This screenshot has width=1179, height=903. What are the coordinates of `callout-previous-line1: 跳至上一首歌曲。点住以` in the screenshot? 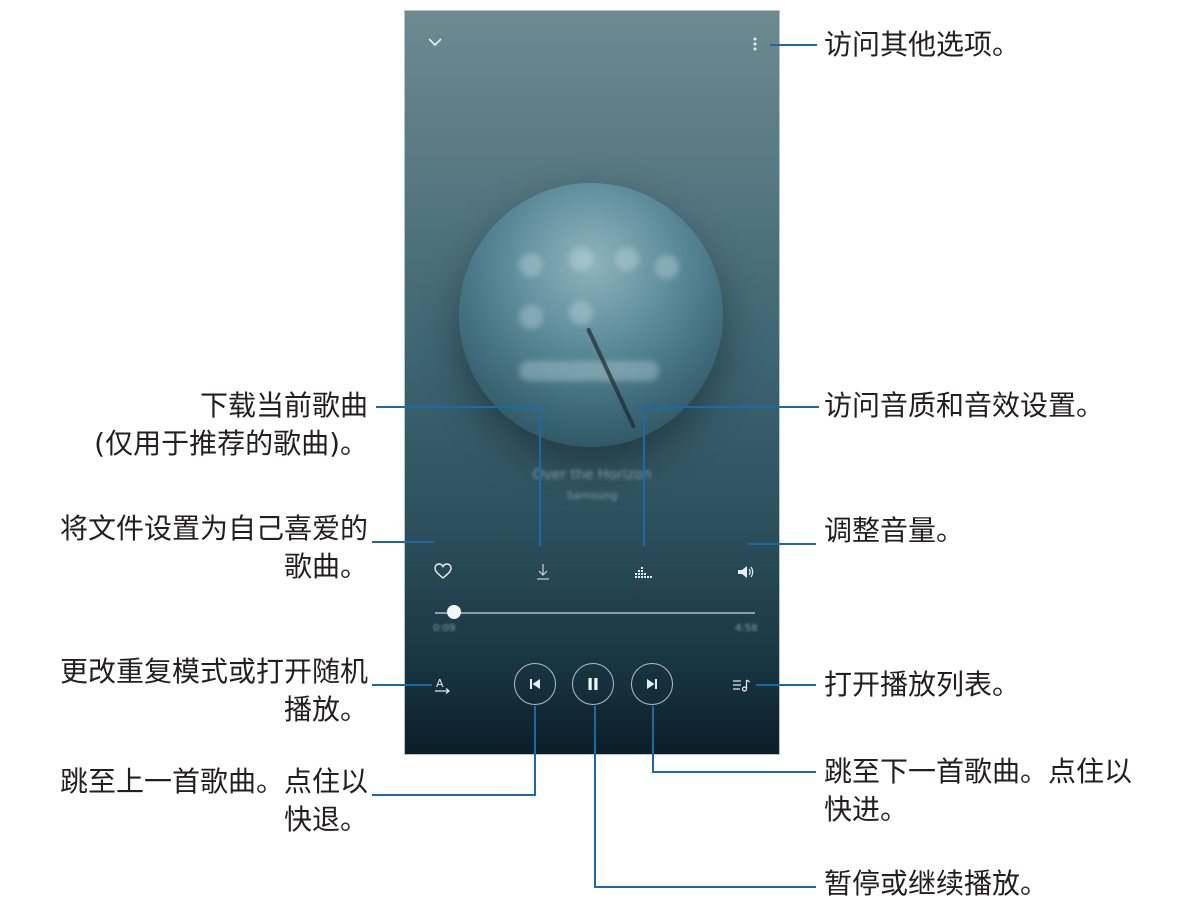 It's located at (213, 781).